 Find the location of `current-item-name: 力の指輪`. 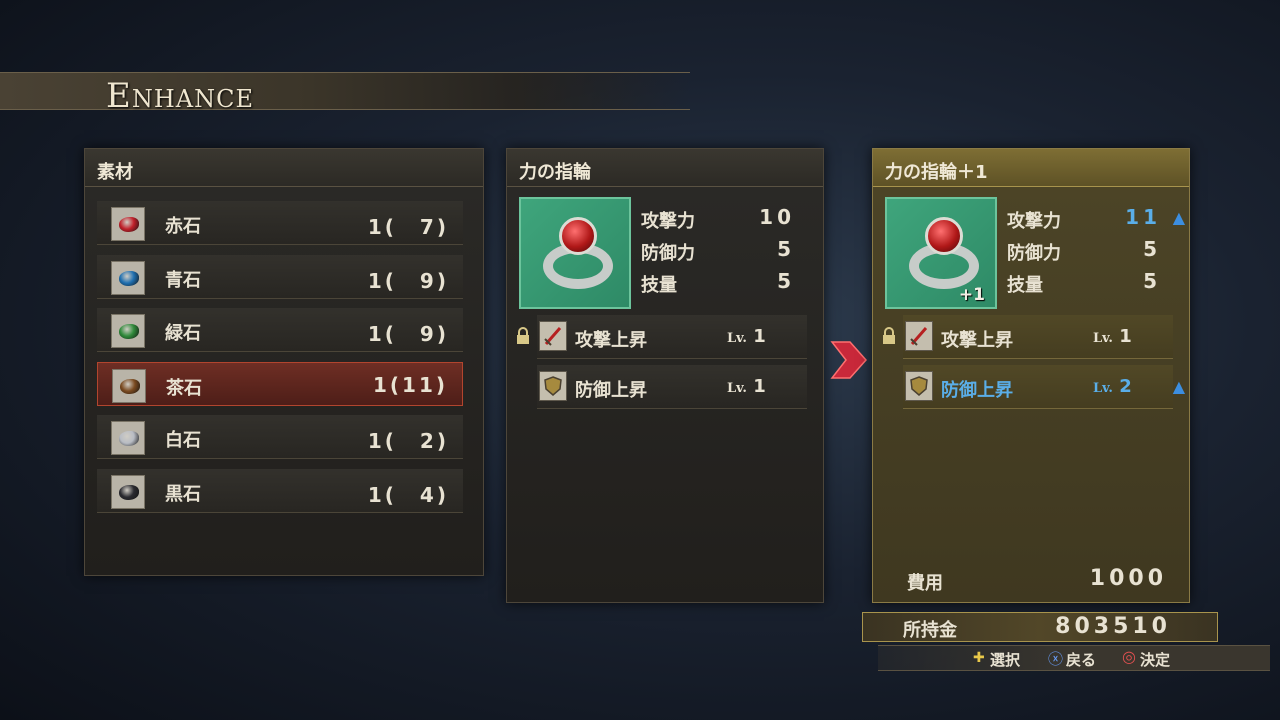

current-item-name: 力の指輪 is located at coordinates (555, 172).